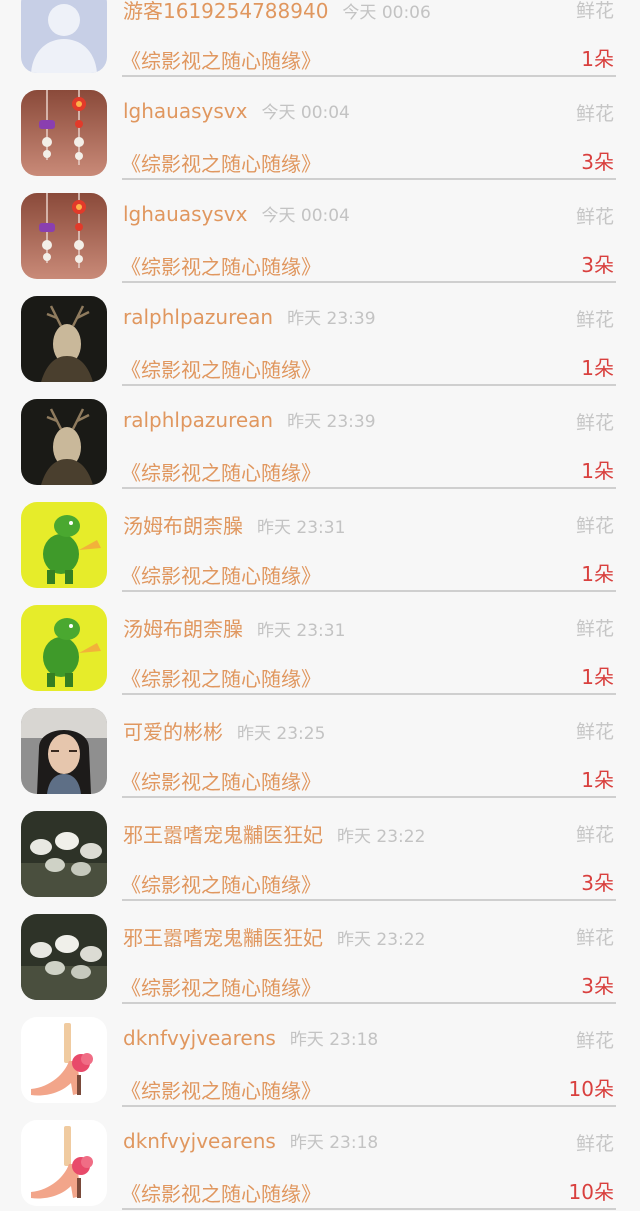 The height and width of the screenshot is (1211, 640). Describe the element at coordinates (199, 1038) in the screenshot. I see `username-text: dknfvyjvearens` at that location.